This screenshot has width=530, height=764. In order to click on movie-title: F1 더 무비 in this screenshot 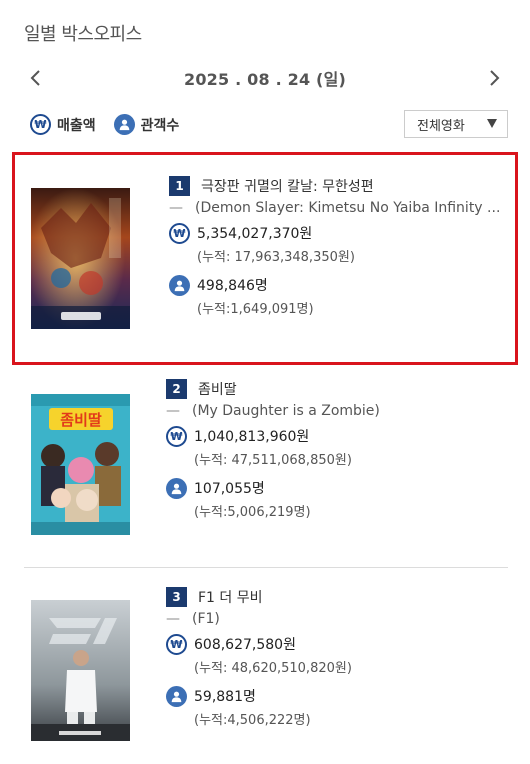, I will do `click(230, 597)`.